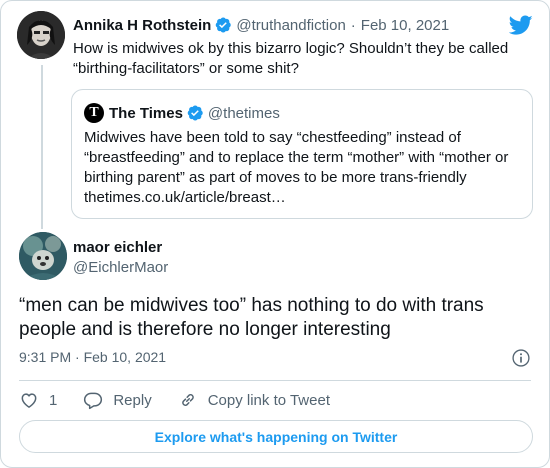 The image size is (550, 468). What do you see at coordinates (290, 25) in the screenshot?
I see `original-author-handle: @truthandfiction` at bounding box center [290, 25].